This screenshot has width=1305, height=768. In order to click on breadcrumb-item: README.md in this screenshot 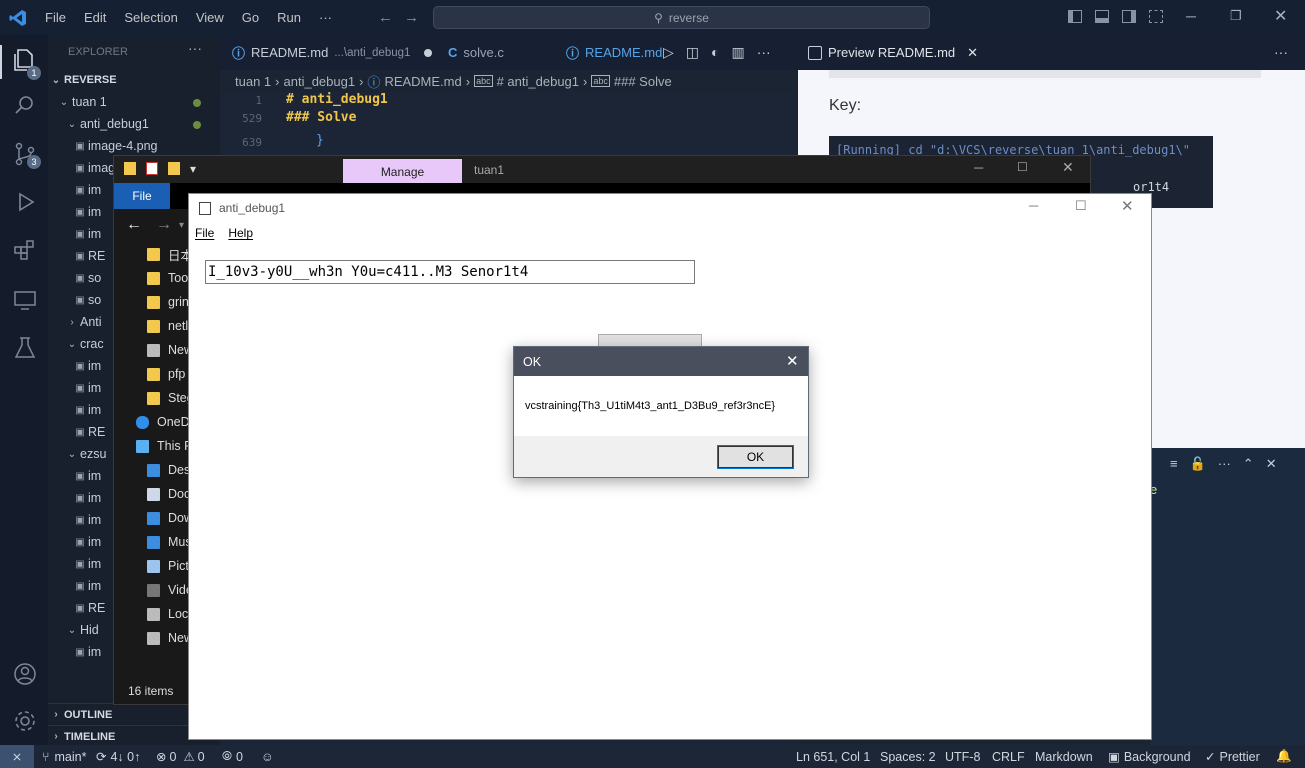, I will do `click(422, 81)`.